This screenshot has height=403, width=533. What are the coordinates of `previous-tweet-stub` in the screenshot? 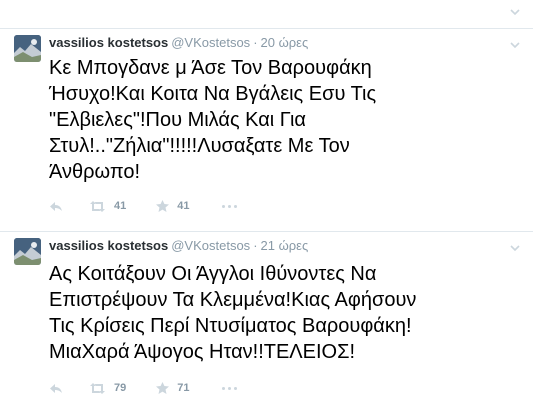 It's located at (266, 14).